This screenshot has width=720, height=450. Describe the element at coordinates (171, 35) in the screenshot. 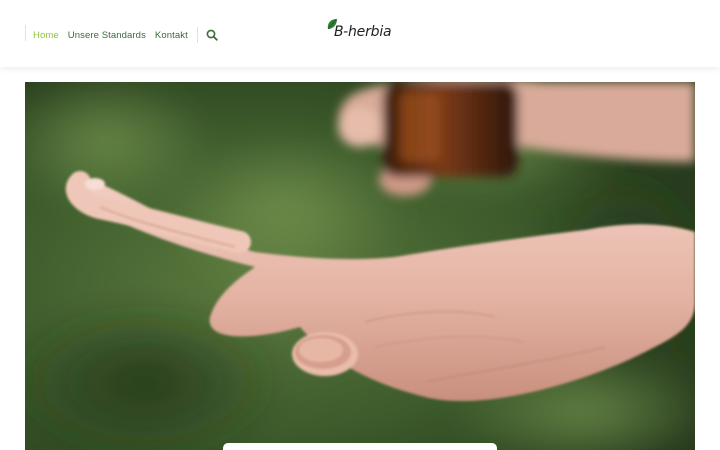

I see `nav-item-kontakt: Kontakt` at that location.